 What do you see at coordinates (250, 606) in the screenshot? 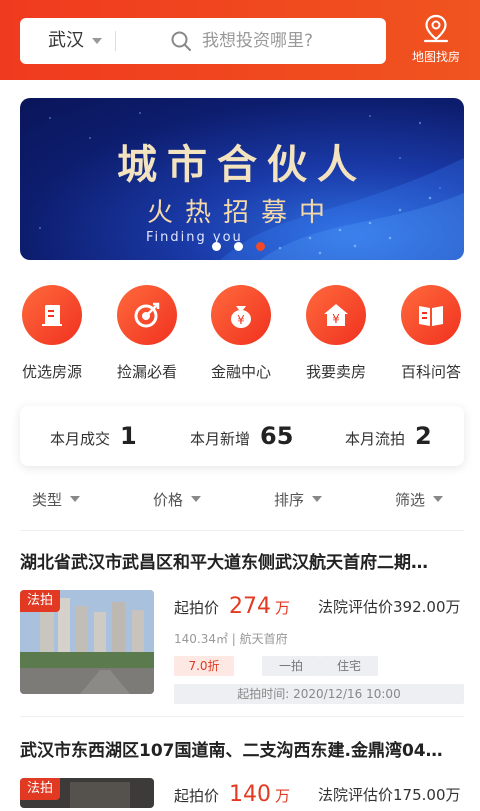
I see `start-price-value: 274` at bounding box center [250, 606].